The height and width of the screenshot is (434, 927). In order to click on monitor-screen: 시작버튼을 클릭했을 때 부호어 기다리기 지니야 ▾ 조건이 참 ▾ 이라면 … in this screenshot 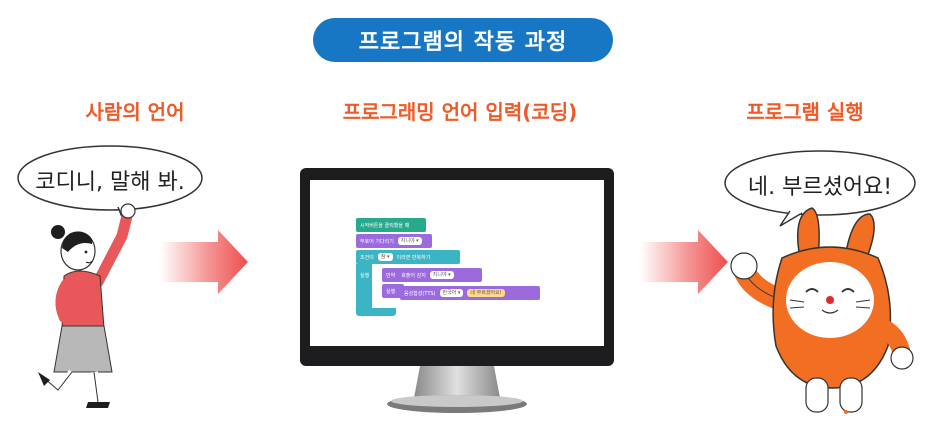, I will do `click(457, 263)`.